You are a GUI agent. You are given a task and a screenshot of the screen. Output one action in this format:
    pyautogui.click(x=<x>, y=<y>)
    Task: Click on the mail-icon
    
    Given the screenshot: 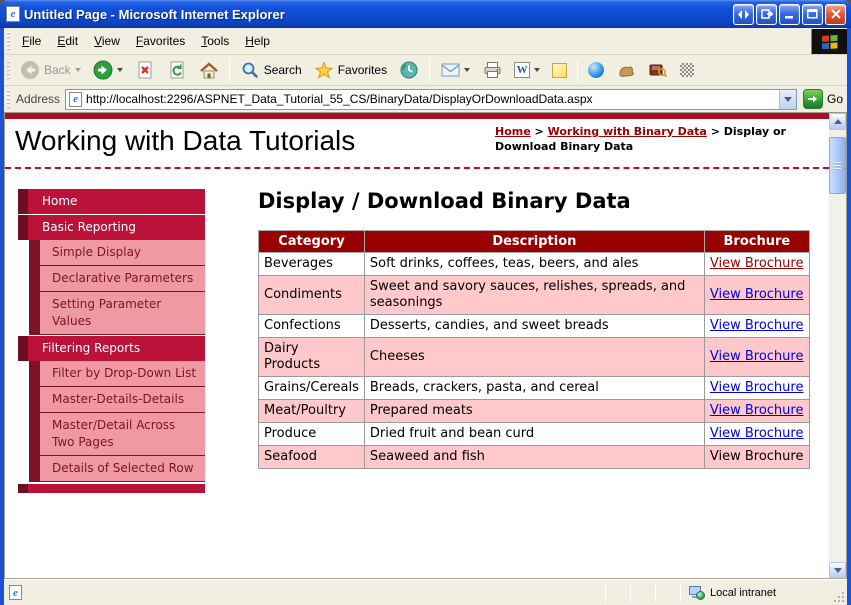 What is the action you would take?
    pyautogui.click(x=450, y=70)
    